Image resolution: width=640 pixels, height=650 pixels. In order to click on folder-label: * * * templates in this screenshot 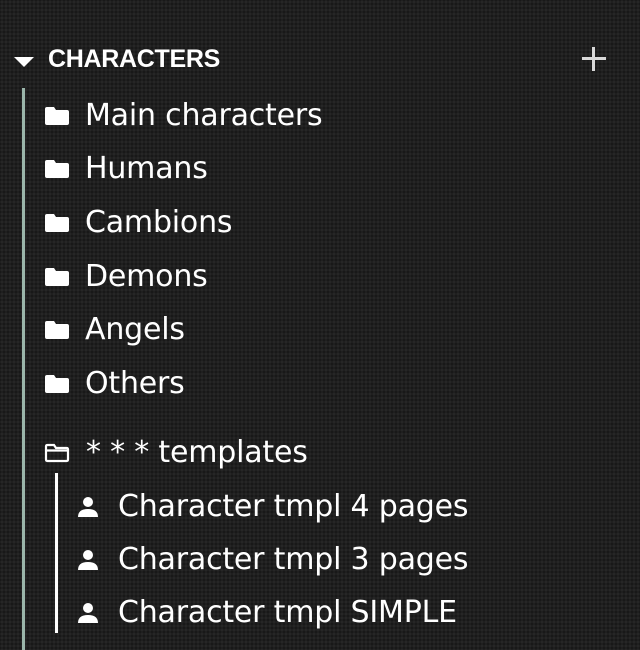, I will do `click(197, 452)`.